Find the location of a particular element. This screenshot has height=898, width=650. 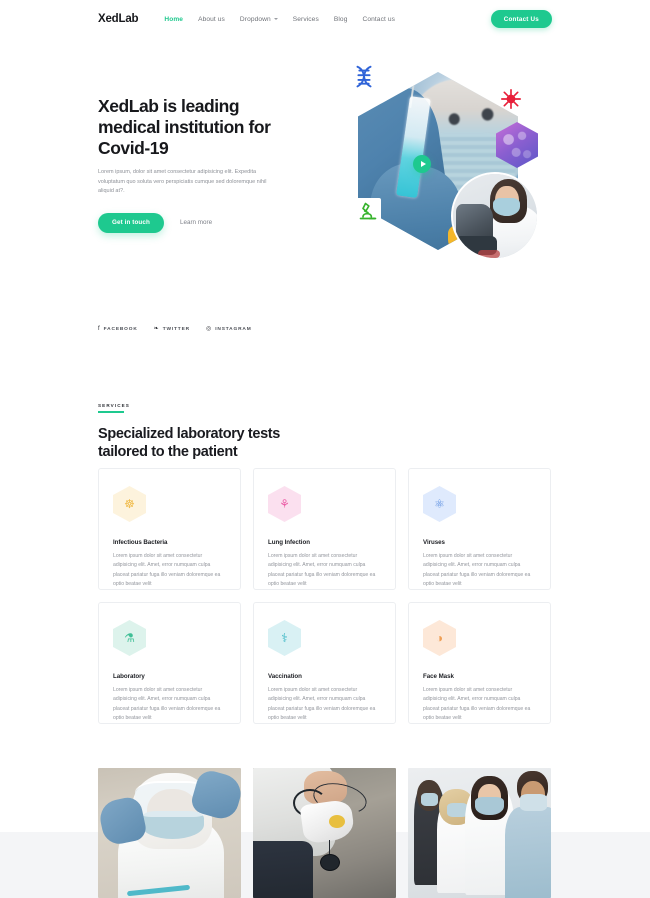

service-card-title: Viruses is located at coordinates (434, 542).